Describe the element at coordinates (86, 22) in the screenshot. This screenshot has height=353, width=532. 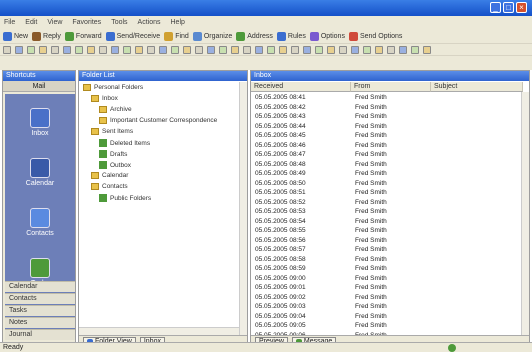
I see `menu-item-3: Favorites` at that location.